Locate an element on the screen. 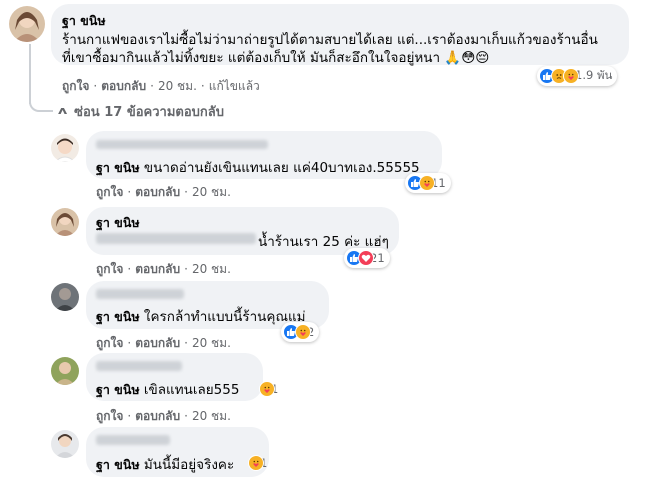 The height and width of the screenshot is (478, 652). comment-actions: ถูกใจ · ตอบกลับ · 20 ชม. · แก้ไขแล้ว is located at coordinates (161, 86).